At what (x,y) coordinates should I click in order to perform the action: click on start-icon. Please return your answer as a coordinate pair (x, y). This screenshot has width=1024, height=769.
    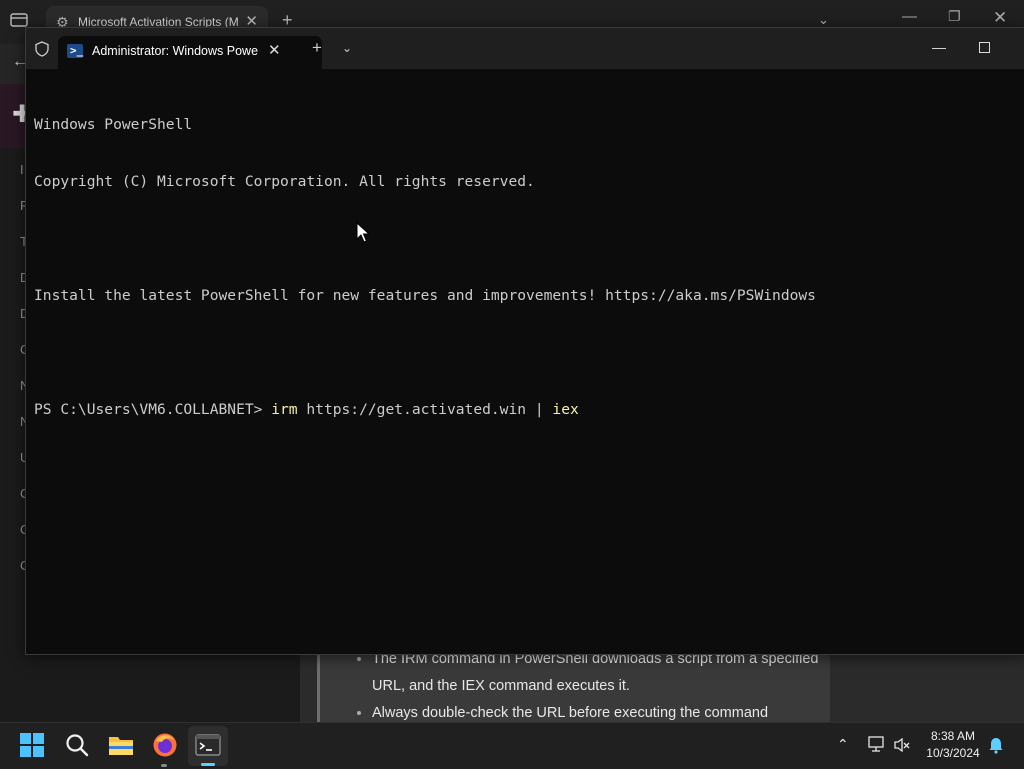
    Looking at the image, I should click on (32, 745).